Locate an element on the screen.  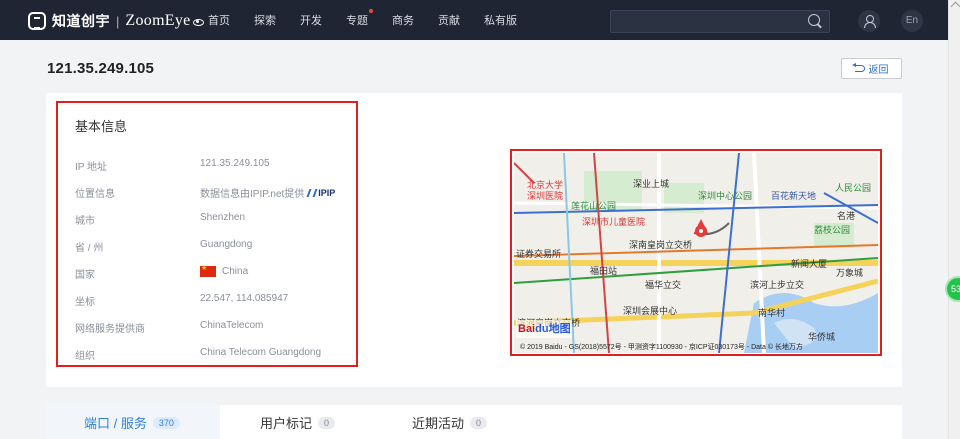
info-value: 22.547, 114.085947 is located at coordinates (244, 298).